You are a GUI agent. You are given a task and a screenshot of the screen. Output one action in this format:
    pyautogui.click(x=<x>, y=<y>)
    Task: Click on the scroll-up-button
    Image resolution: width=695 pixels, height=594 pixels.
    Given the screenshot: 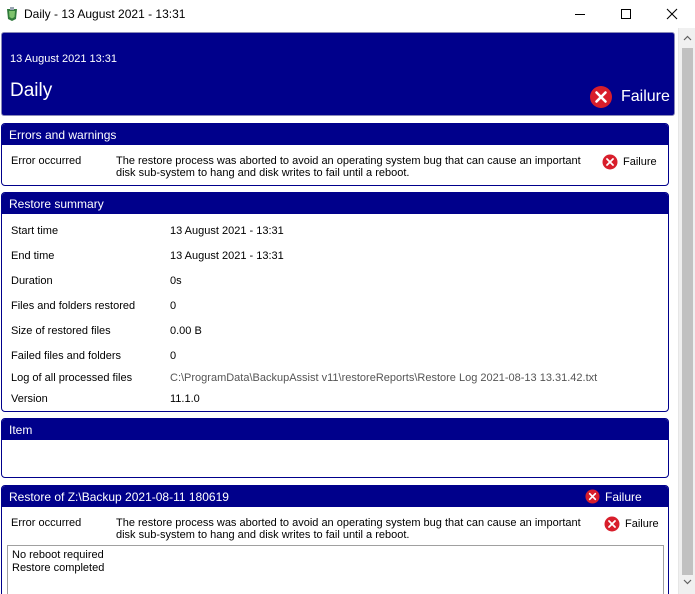 What is the action you would take?
    pyautogui.click(x=687, y=38)
    